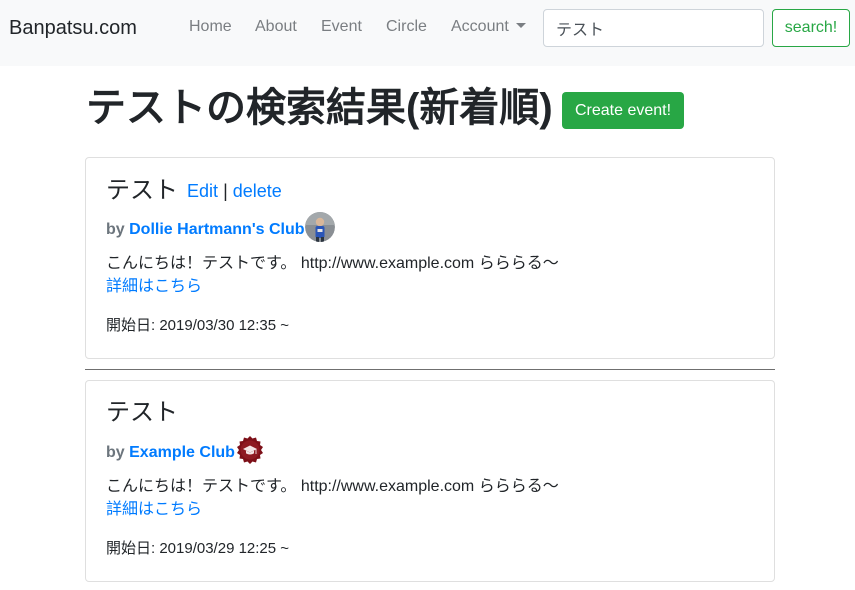 This screenshot has height=590, width=855. I want to click on event-title-row: テスト Edit | delete, so click(194, 191).